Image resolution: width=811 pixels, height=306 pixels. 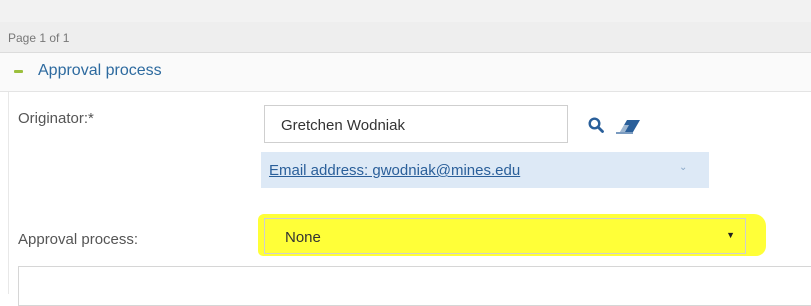 I want to click on dropdown-arrow-icon: ▼, so click(x=730, y=235).